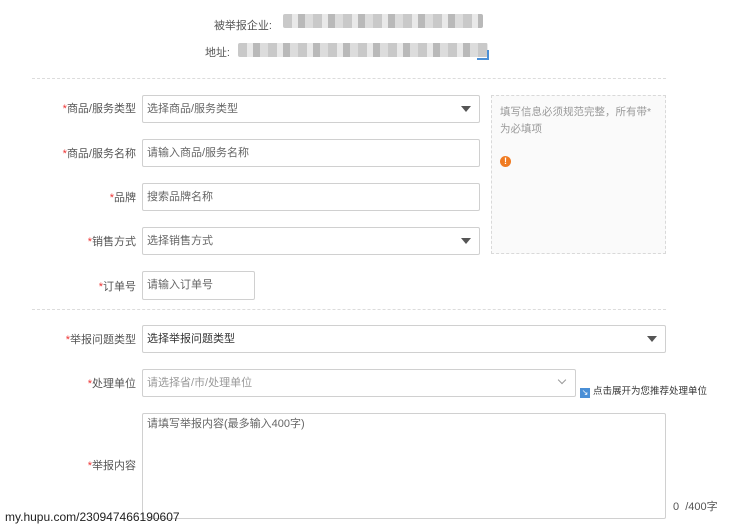 This screenshot has height=529, width=750. Describe the element at coordinates (198, 285) in the screenshot. I see `order-number-input: 请输入订单号` at that location.